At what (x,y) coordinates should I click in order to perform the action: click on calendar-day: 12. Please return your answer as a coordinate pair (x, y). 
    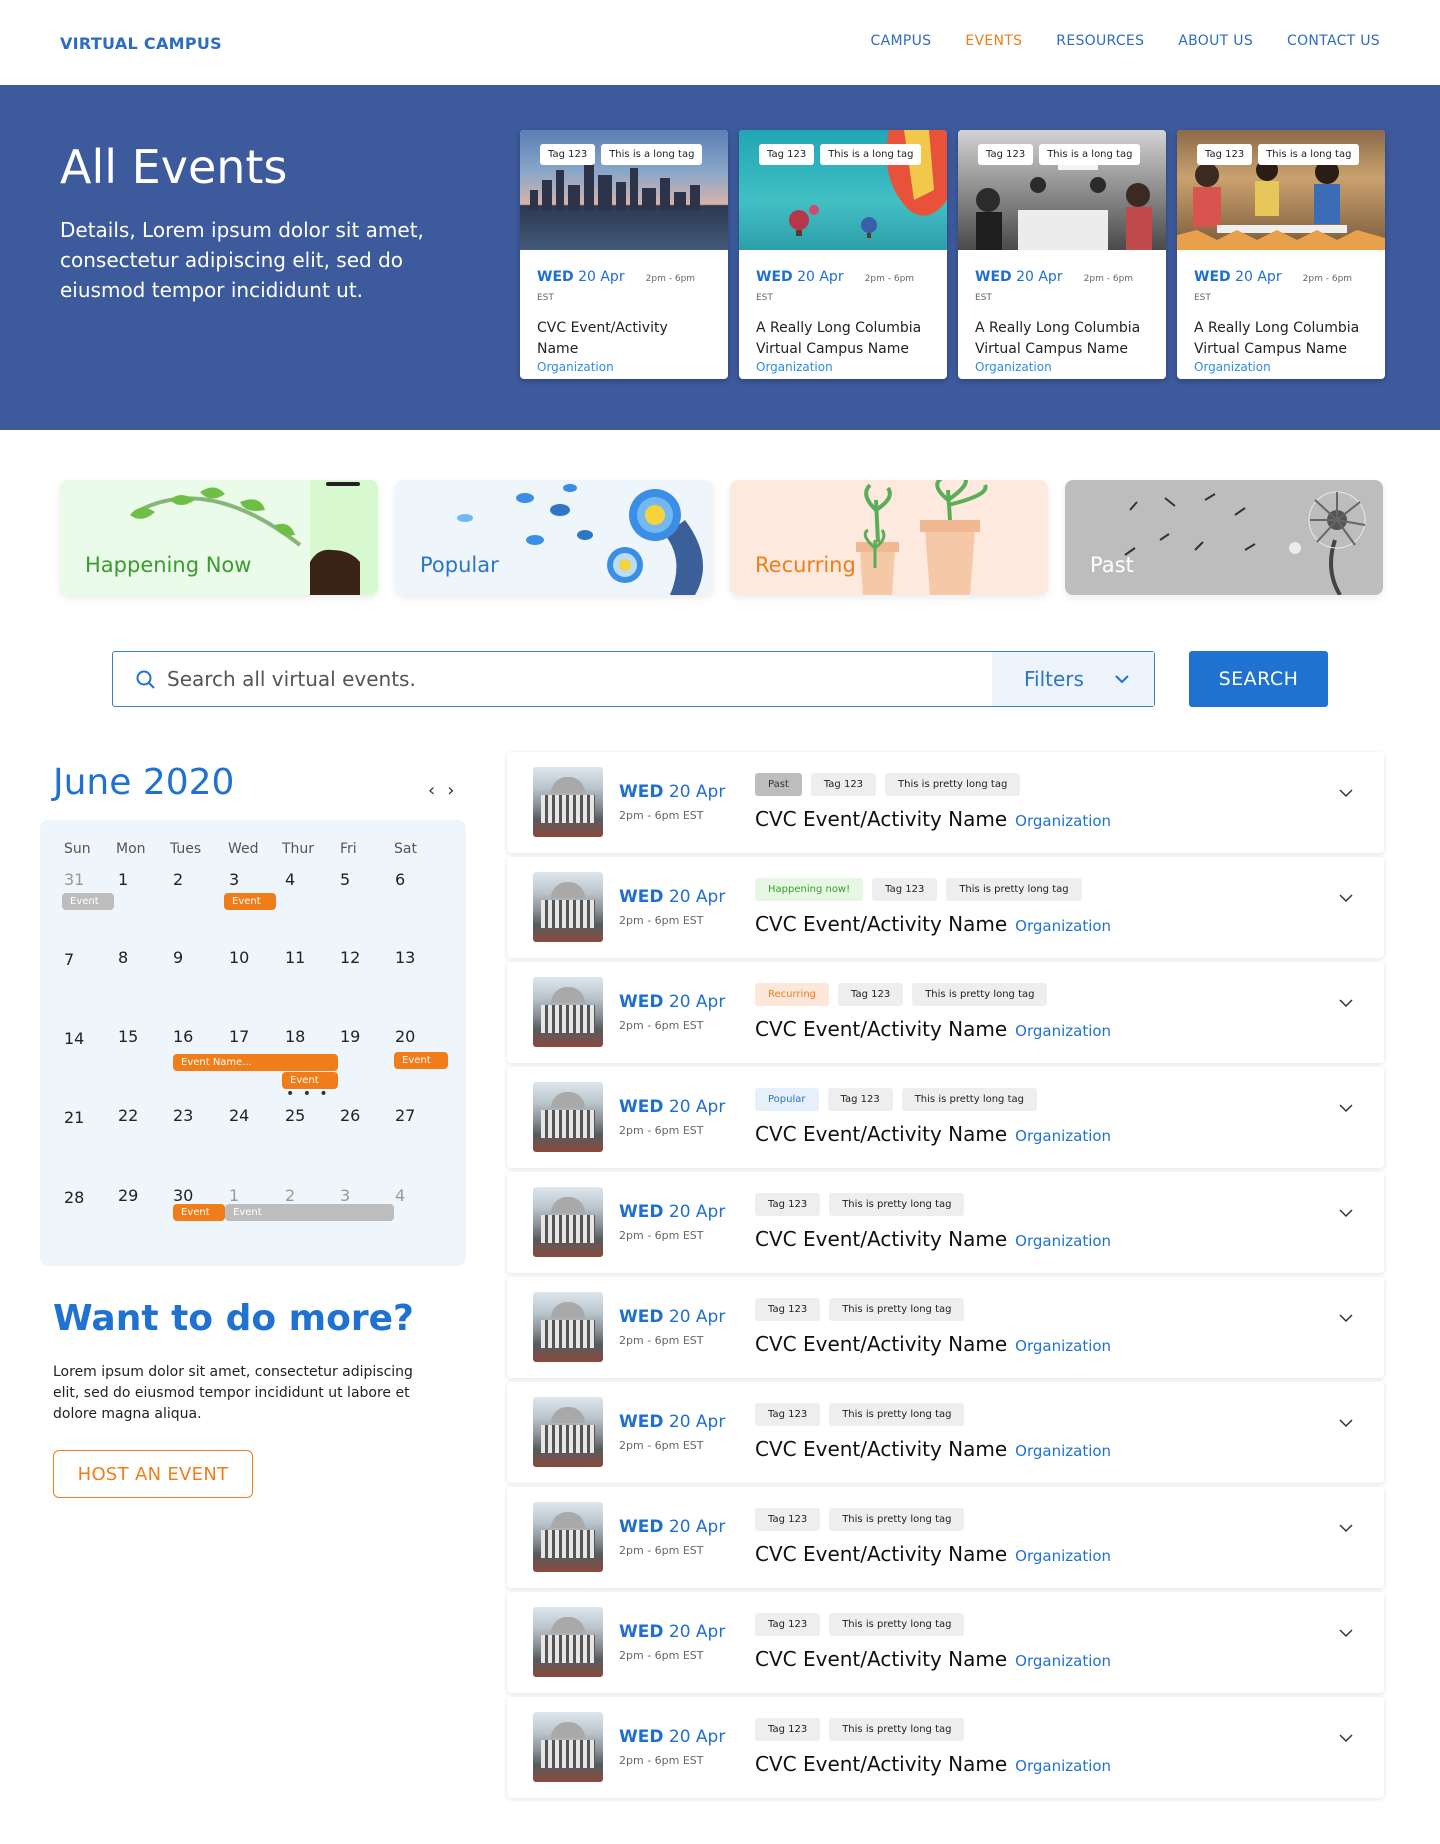
    Looking at the image, I should click on (350, 957).